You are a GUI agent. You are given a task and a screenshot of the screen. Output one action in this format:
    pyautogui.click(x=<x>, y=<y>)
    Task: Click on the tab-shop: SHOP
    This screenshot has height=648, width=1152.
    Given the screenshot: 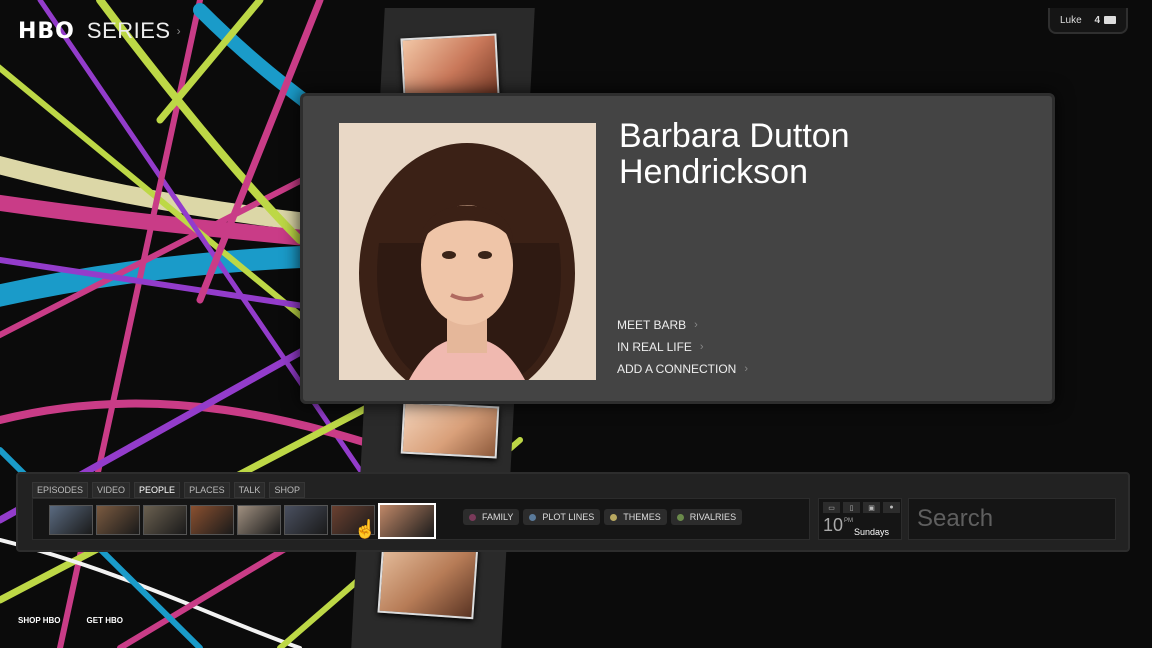 What is the action you would take?
    pyautogui.click(x=287, y=490)
    